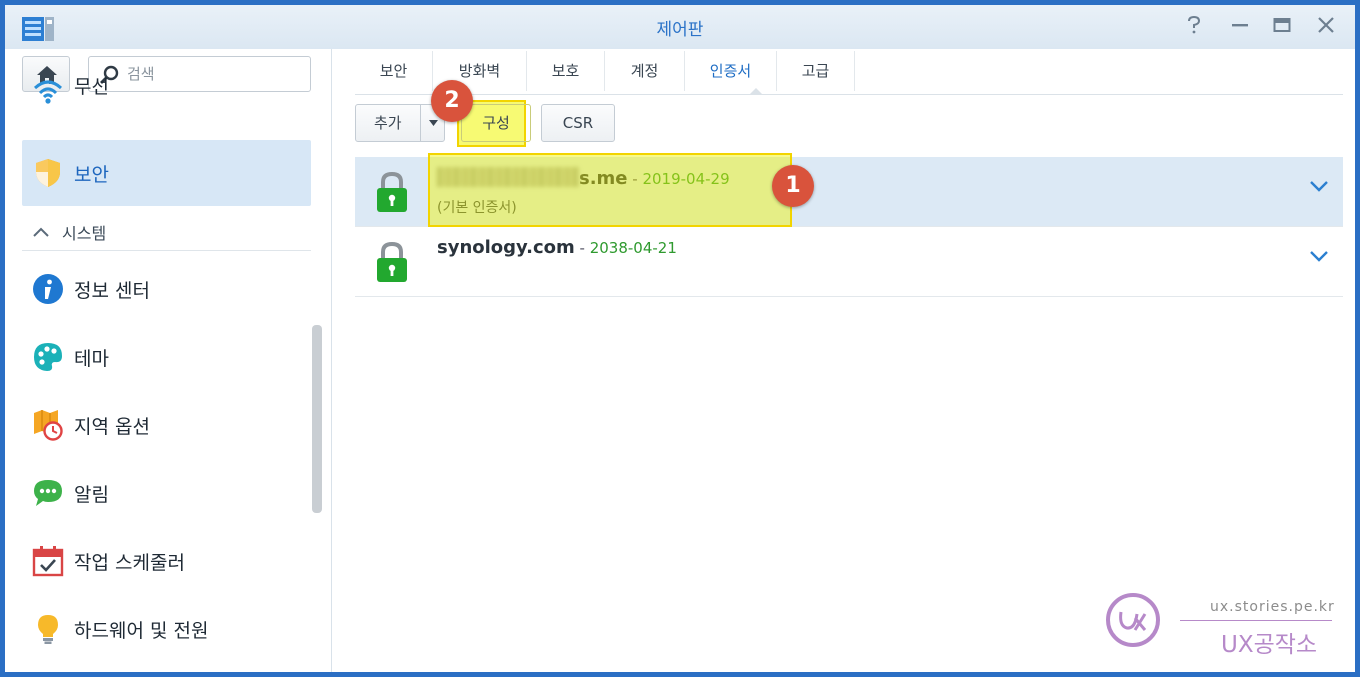 The width and height of the screenshot is (1360, 677). Describe the element at coordinates (84, 233) in the screenshot. I see `section-label: 시스템` at that location.